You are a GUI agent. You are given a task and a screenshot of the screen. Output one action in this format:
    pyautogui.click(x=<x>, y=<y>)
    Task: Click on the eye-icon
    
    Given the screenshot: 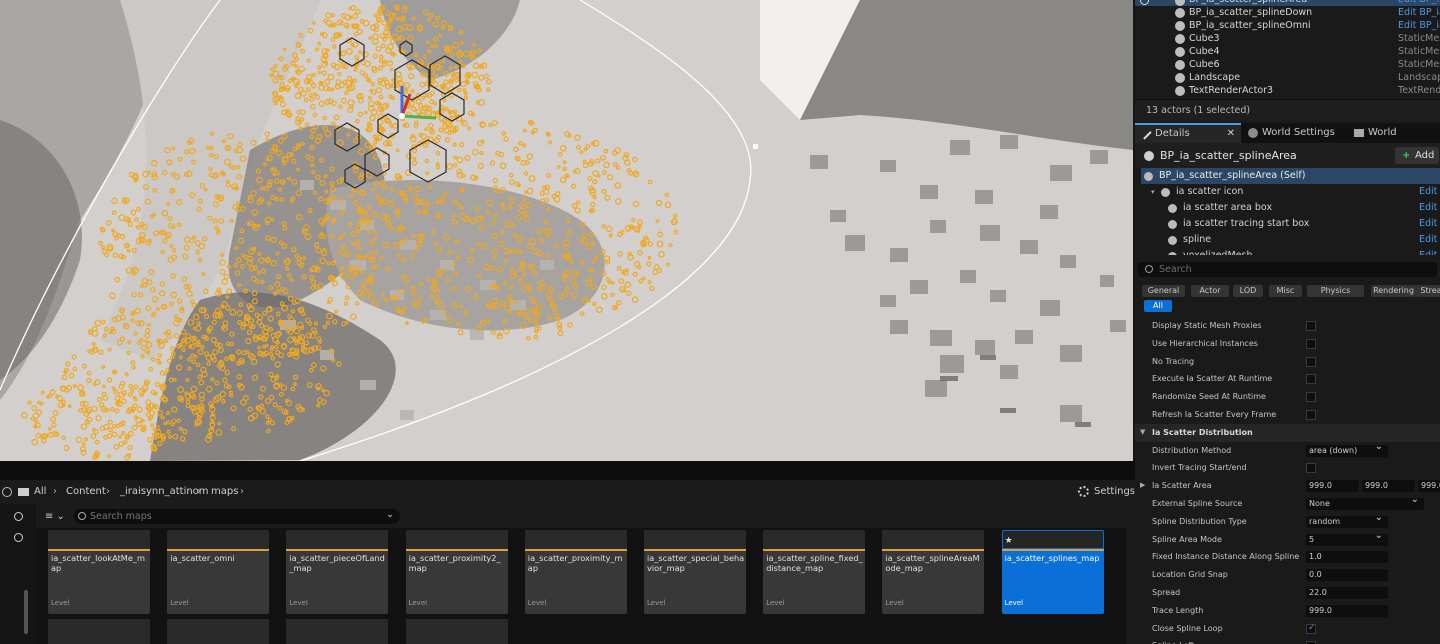 What is the action you would take?
    pyautogui.click(x=1144, y=2)
    